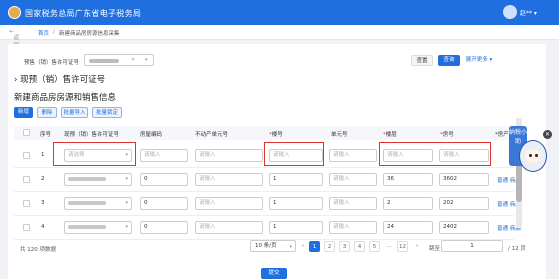 This screenshot has width=559, height=279. I want to click on floor-input: 24, so click(408, 227).